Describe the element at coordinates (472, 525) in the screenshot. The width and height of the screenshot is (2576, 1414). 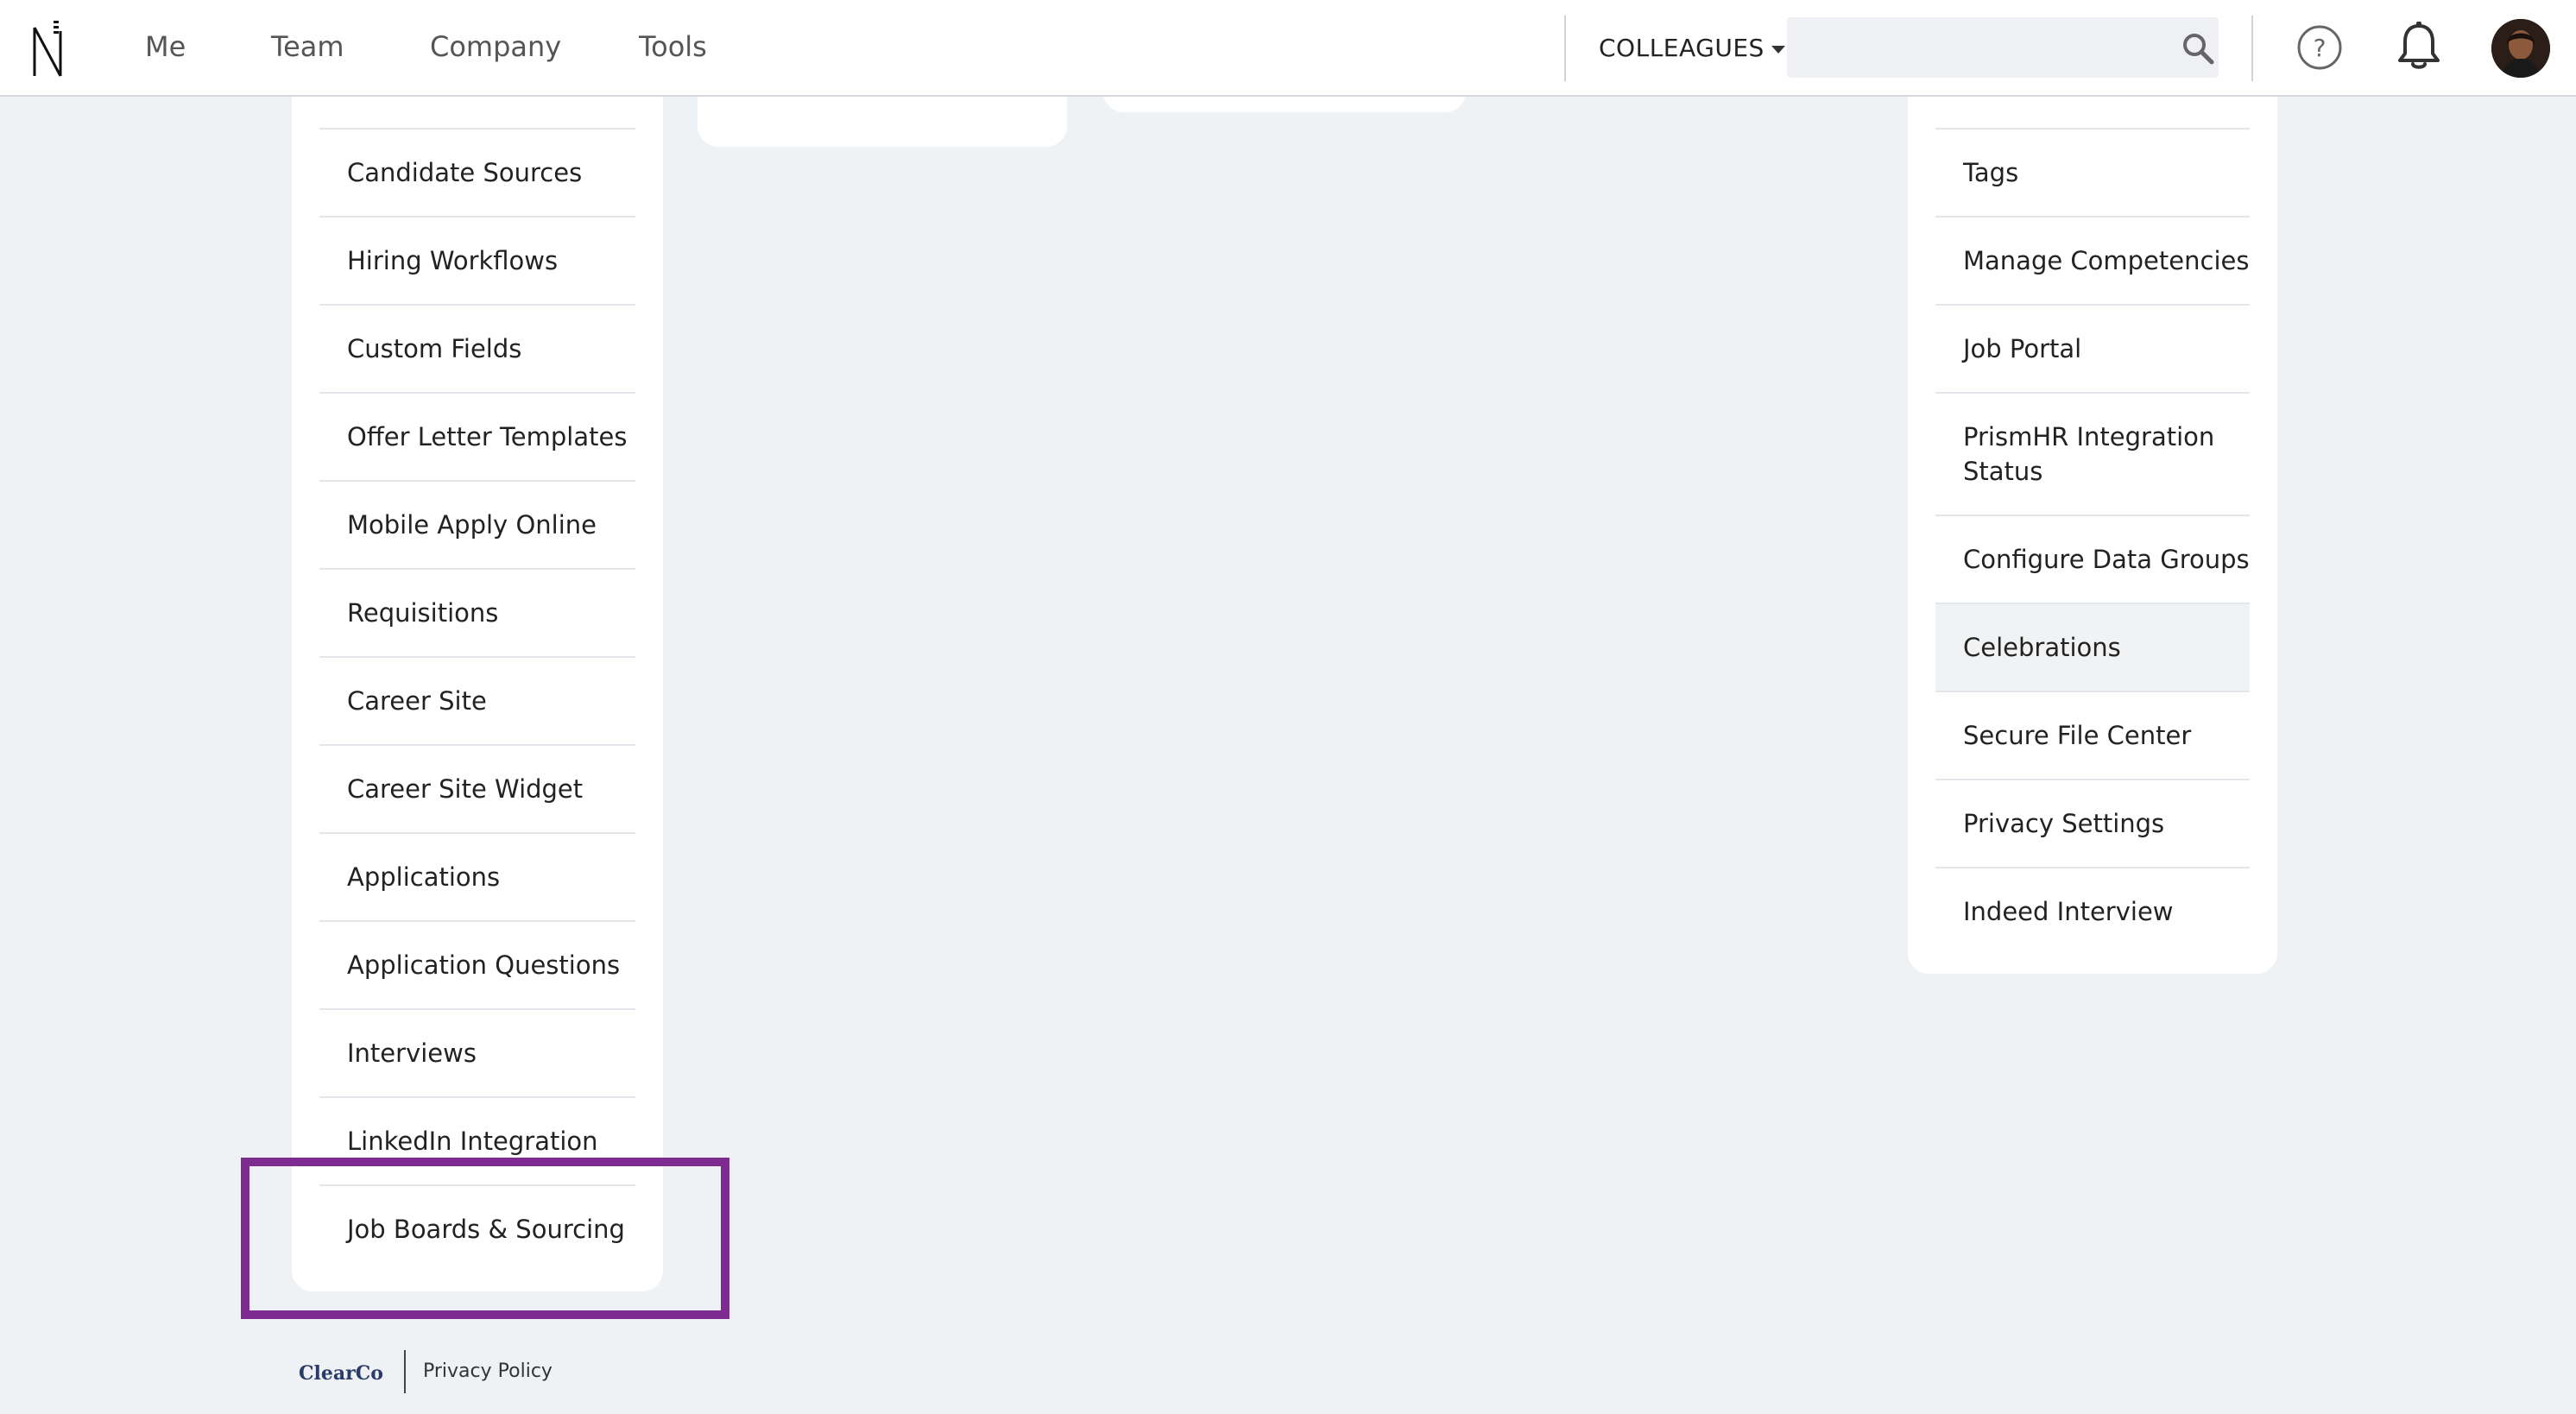
I see `menu-item-label: Mobile Apply Online` at that location.